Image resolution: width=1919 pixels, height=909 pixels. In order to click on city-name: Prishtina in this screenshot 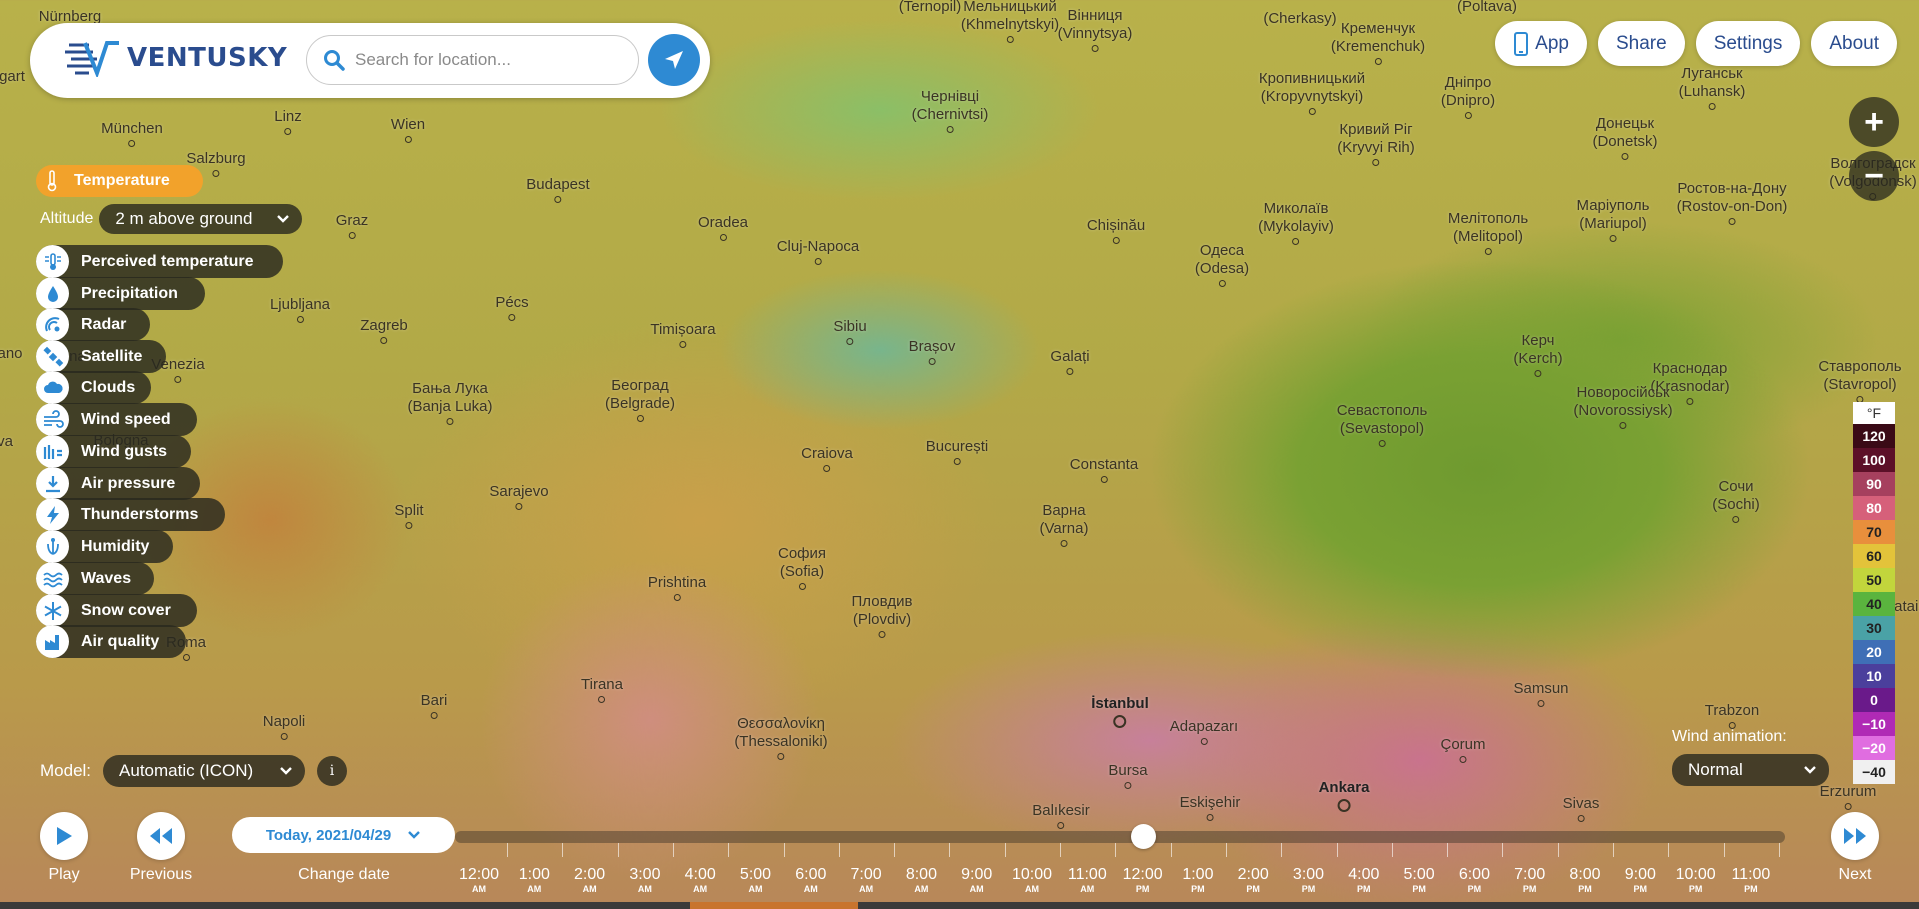, I will do `click(677, 582)`.